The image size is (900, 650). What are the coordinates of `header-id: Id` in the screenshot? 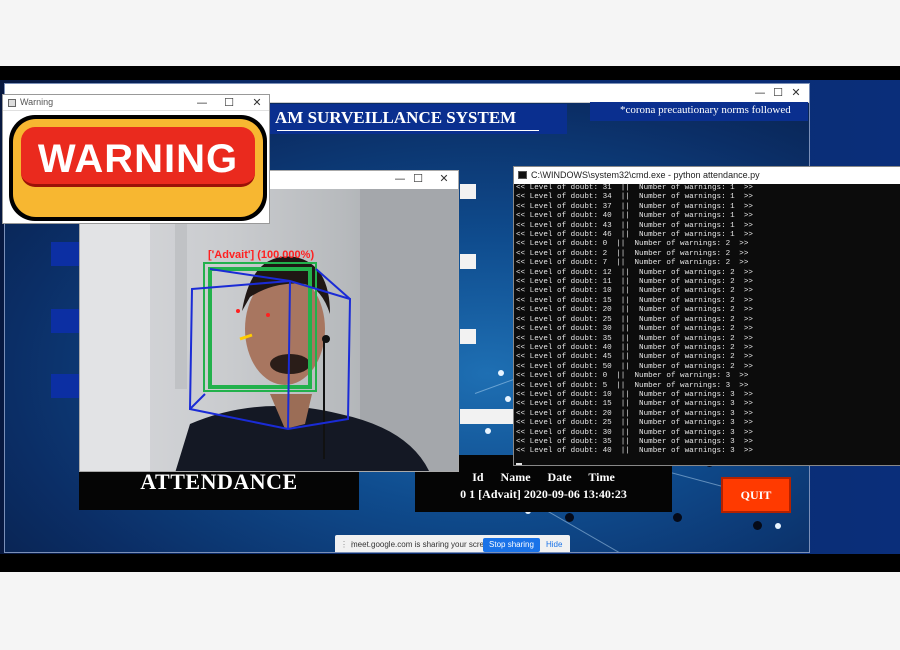 It's located at (478, 477).